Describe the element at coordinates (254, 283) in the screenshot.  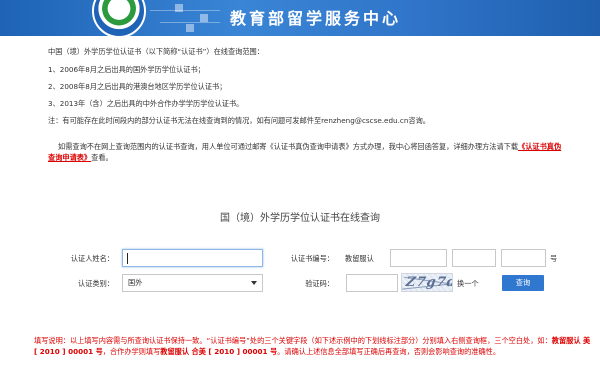
I see `chevron-down-icon` at that location.